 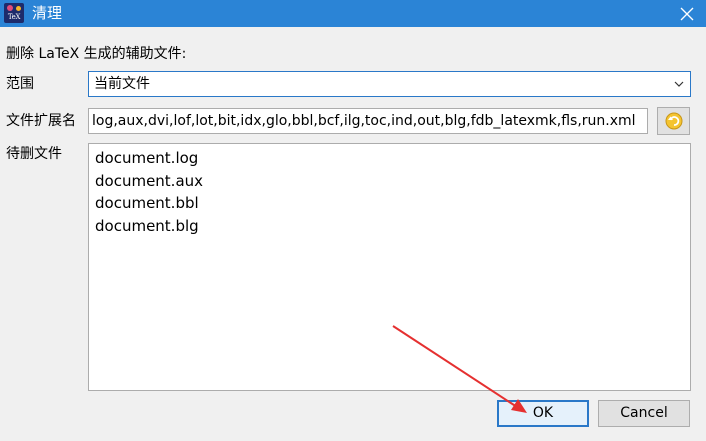 I want to click on title-bar: TeX 清理, so click(x=353, y=13).